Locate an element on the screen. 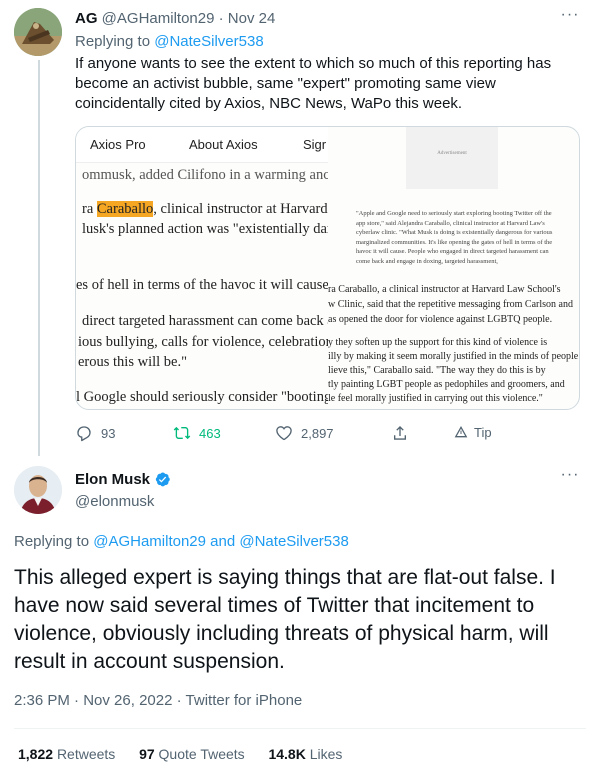 The image size is (597, 782). reply-count: 93 is located at coordinates (108, 433).